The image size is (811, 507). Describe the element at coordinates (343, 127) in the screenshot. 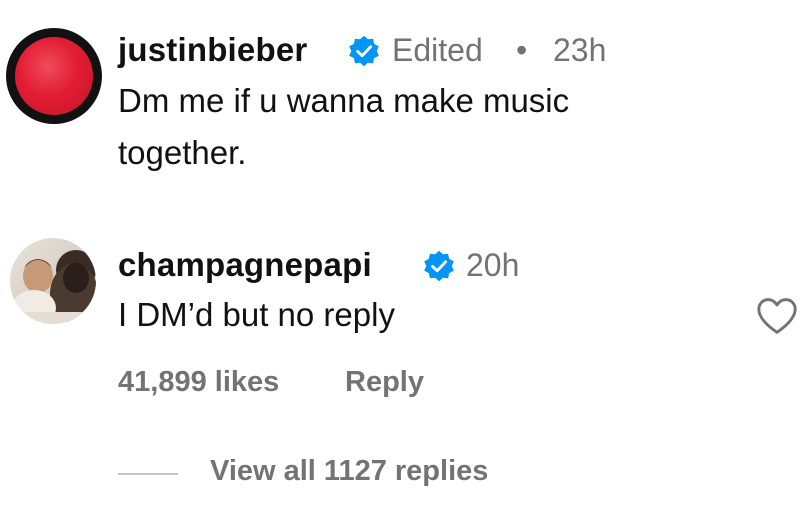

I see `comment-text: Dm me if u wanna make music together.` at that location.